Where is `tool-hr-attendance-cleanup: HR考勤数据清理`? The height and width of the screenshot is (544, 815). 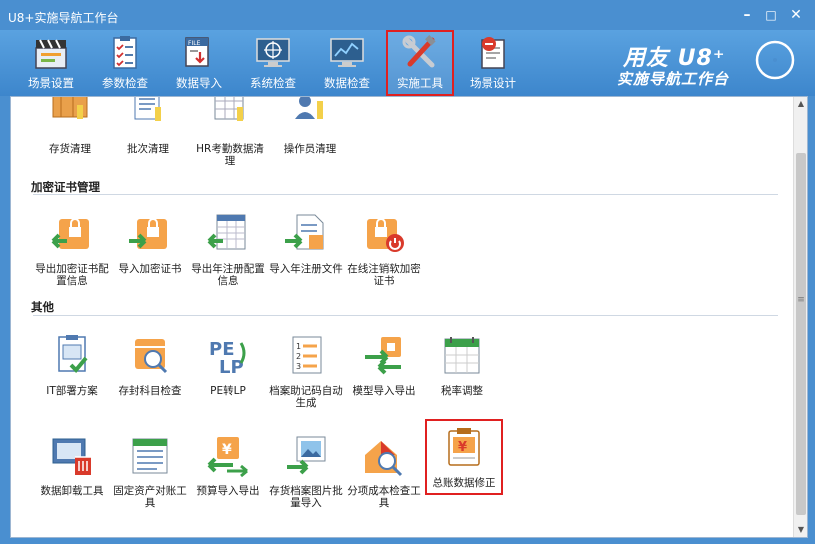
tool-hr-attendance-cleanup: HR考勤数据清理 is located at coordinates (230, 132).